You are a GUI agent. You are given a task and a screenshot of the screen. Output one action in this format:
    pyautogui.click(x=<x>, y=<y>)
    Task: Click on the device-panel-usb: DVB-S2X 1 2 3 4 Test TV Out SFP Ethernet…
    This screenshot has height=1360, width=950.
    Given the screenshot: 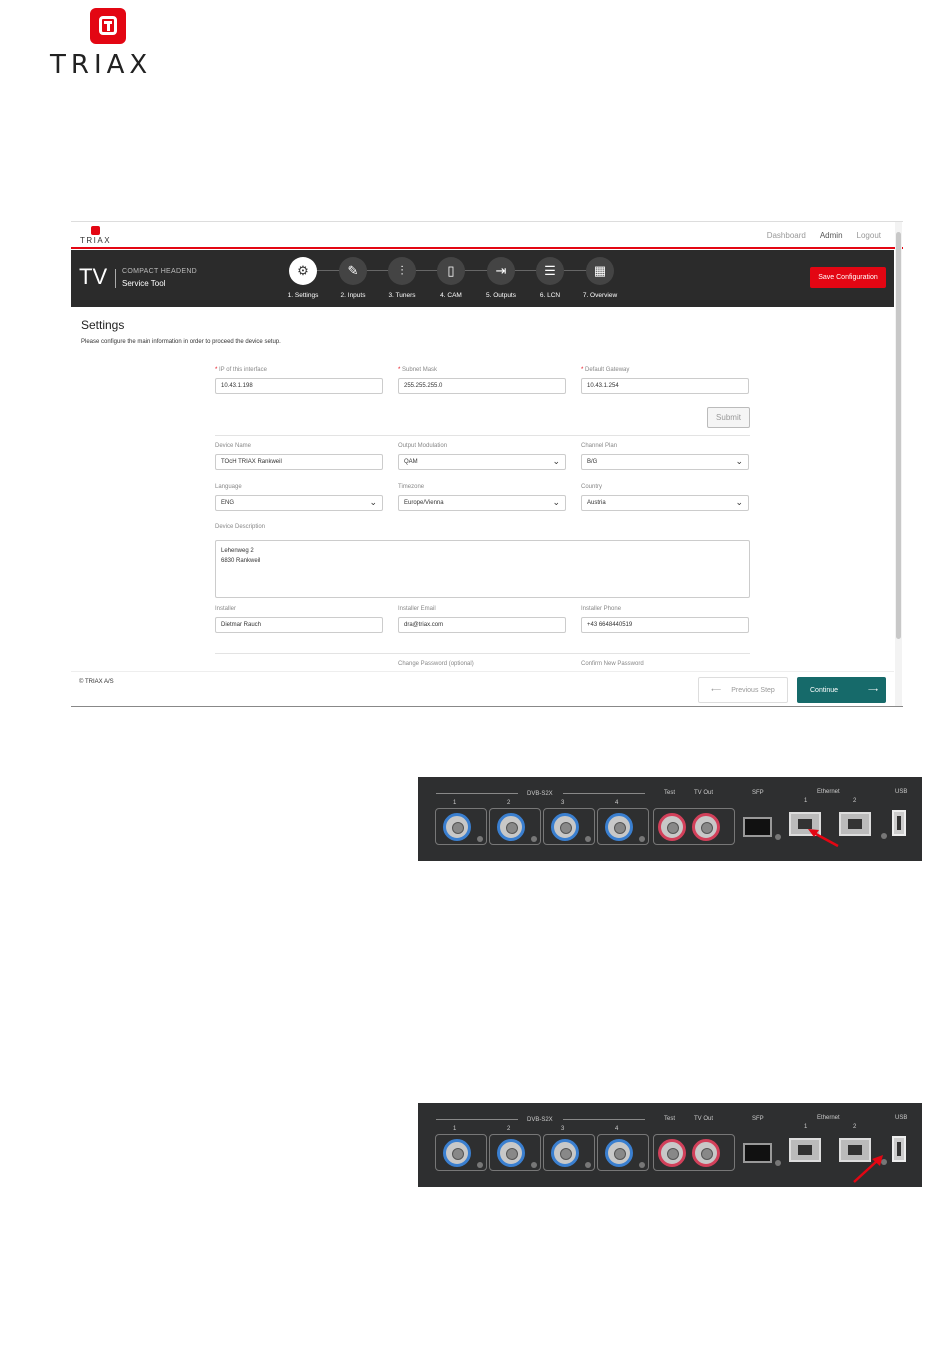 What is the action you would take?
    pyautogui.click(x=670, y=1145)
    